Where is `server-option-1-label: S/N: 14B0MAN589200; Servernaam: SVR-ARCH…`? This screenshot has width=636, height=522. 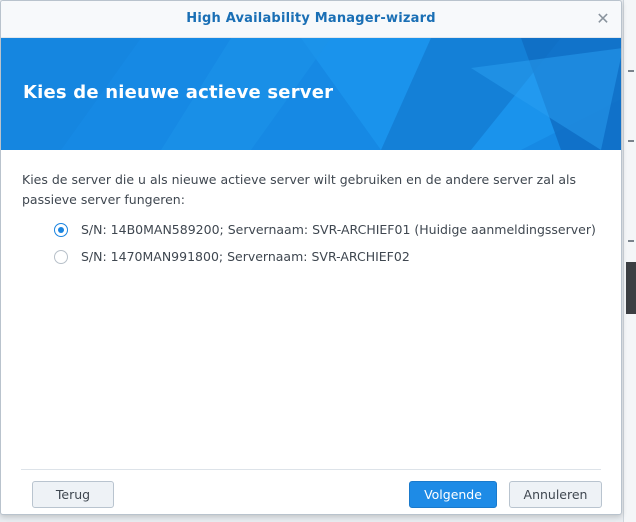 server-option-1-label: S/N: 14B0MAN589200; Servernaam: SVR-ARCH… is located at coordinates (338, 229).